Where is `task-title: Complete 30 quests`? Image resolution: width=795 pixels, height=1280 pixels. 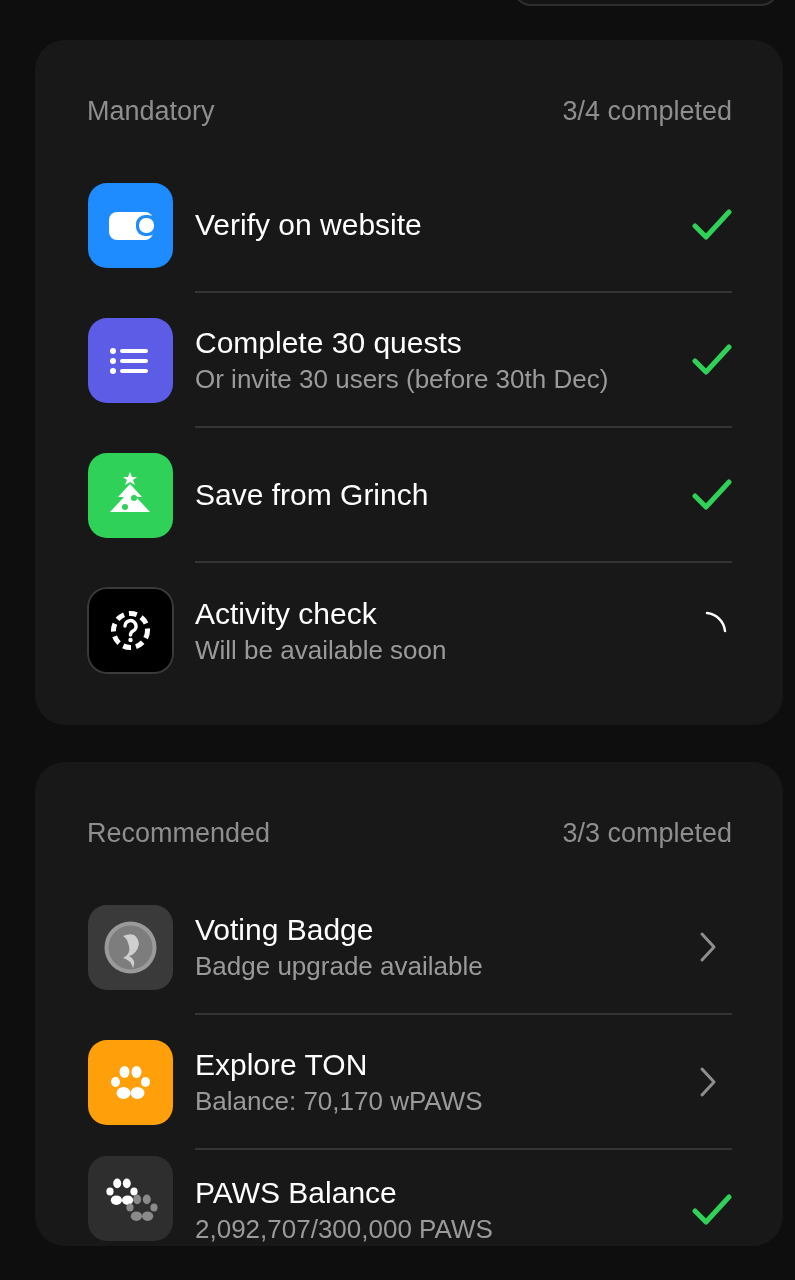 task-title: Complete 30 quests is located at coordinates (329, 342).